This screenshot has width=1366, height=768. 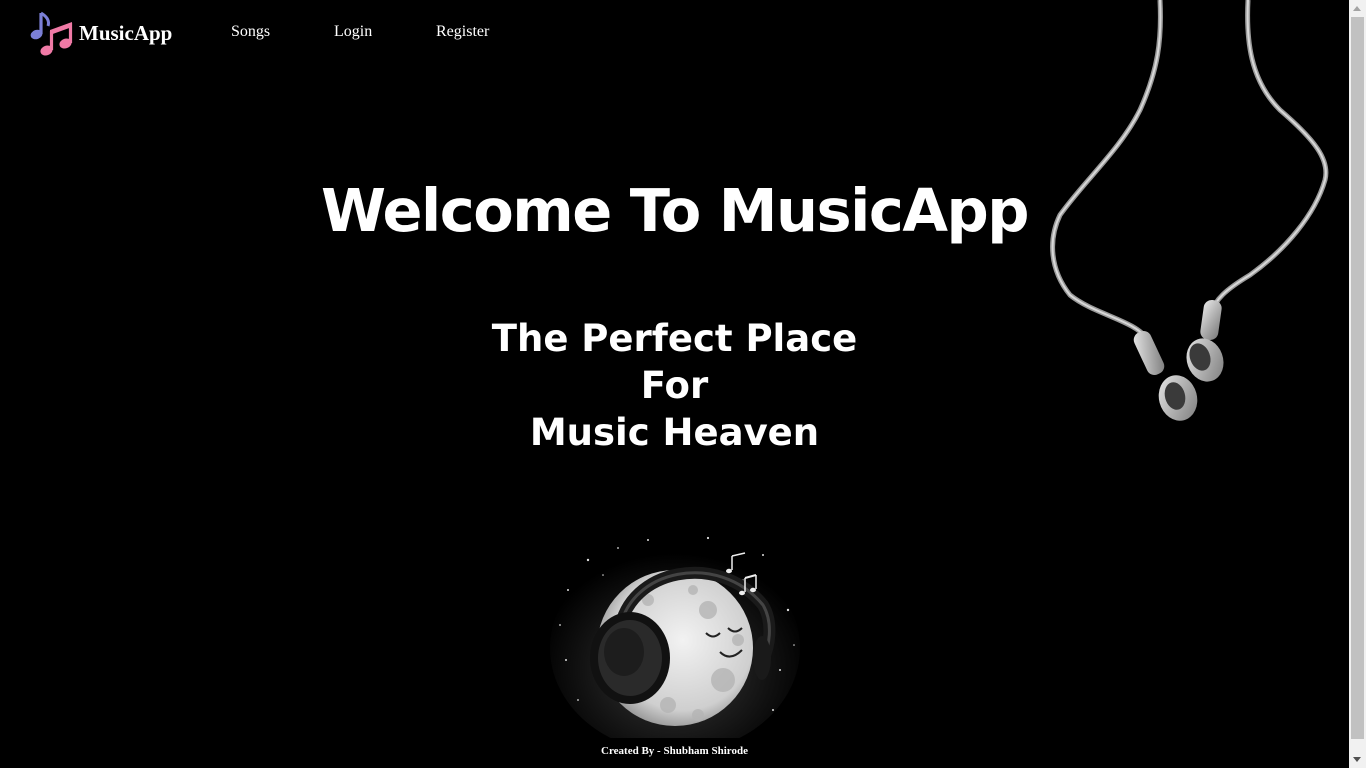 I want to click on brand-link: MusicApp, so click(x=100, y=33).